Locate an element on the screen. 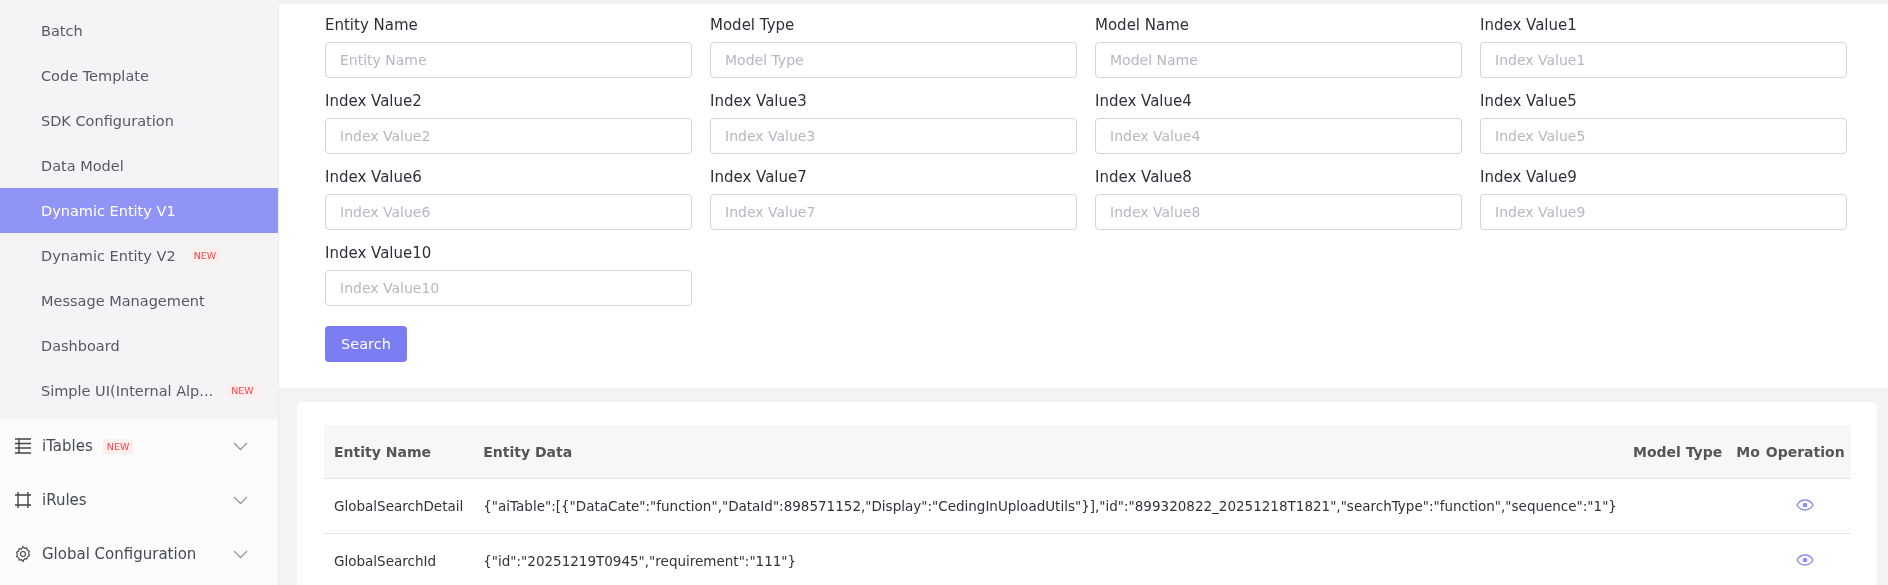 The width and height of the screenshot is (1888, 585). sidebar-item: Batch is located at coordinates (139, 30).